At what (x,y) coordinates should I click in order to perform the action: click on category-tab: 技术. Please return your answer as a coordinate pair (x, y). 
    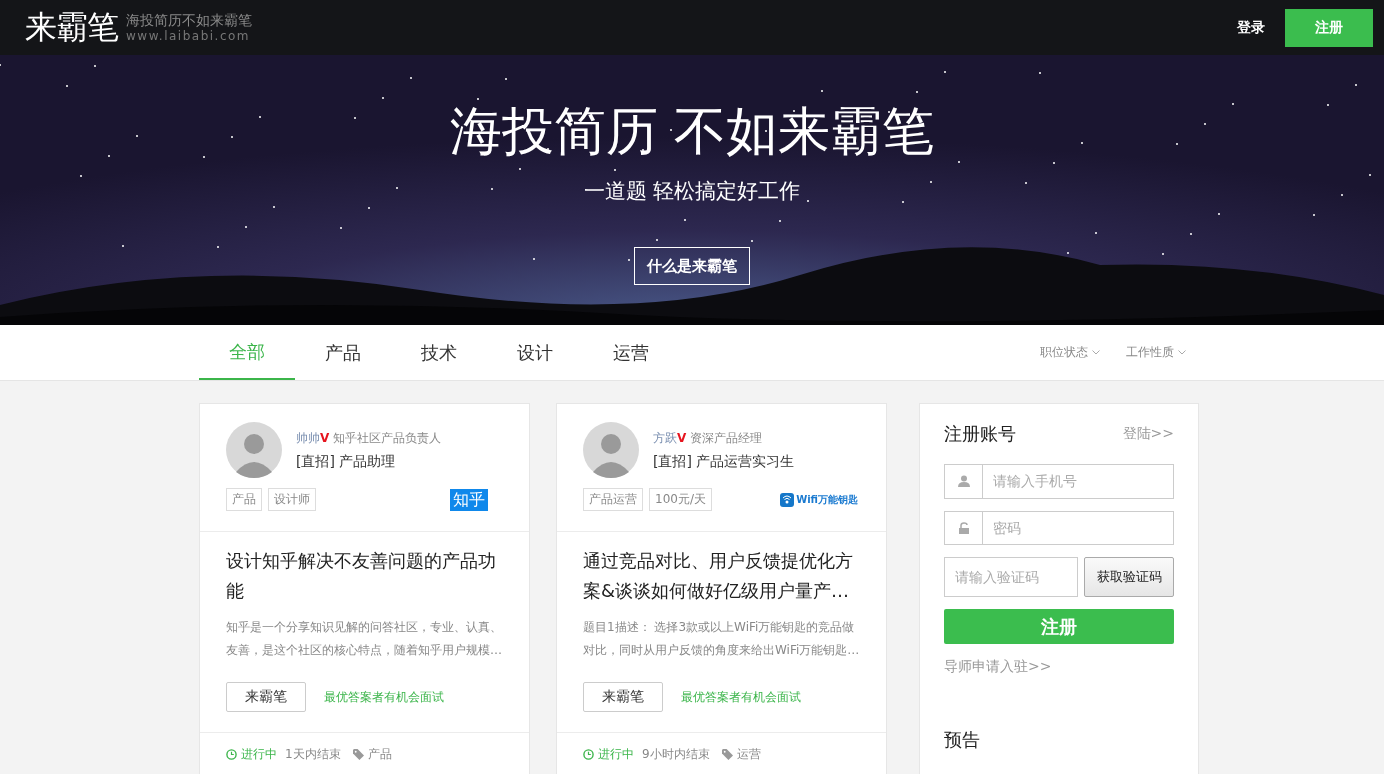
    Looking at the image, I should click on (439, 352).